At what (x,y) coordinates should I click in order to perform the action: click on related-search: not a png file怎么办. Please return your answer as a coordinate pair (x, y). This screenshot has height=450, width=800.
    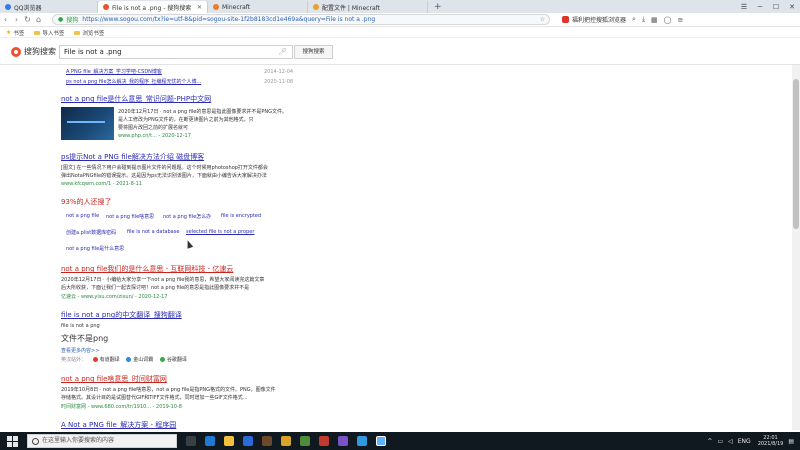
    Looking at the image, I should click on (187, 216).